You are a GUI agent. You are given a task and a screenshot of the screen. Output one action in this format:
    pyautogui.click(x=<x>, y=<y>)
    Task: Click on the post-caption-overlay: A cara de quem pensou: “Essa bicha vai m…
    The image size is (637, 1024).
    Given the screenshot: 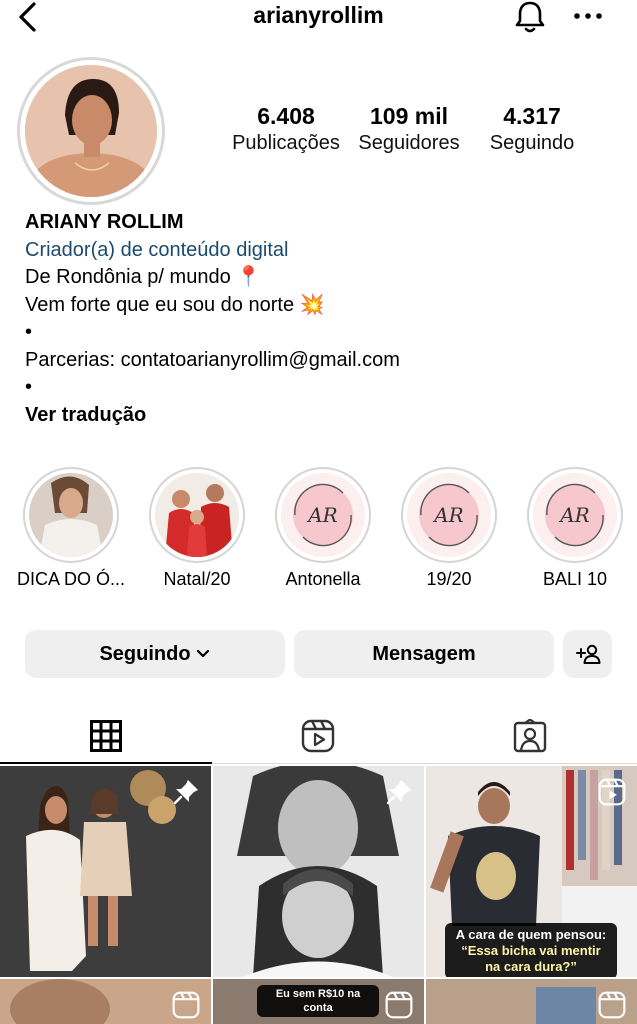 What is the action you would take?
    pyautogui.click(x=531, y=950)
    